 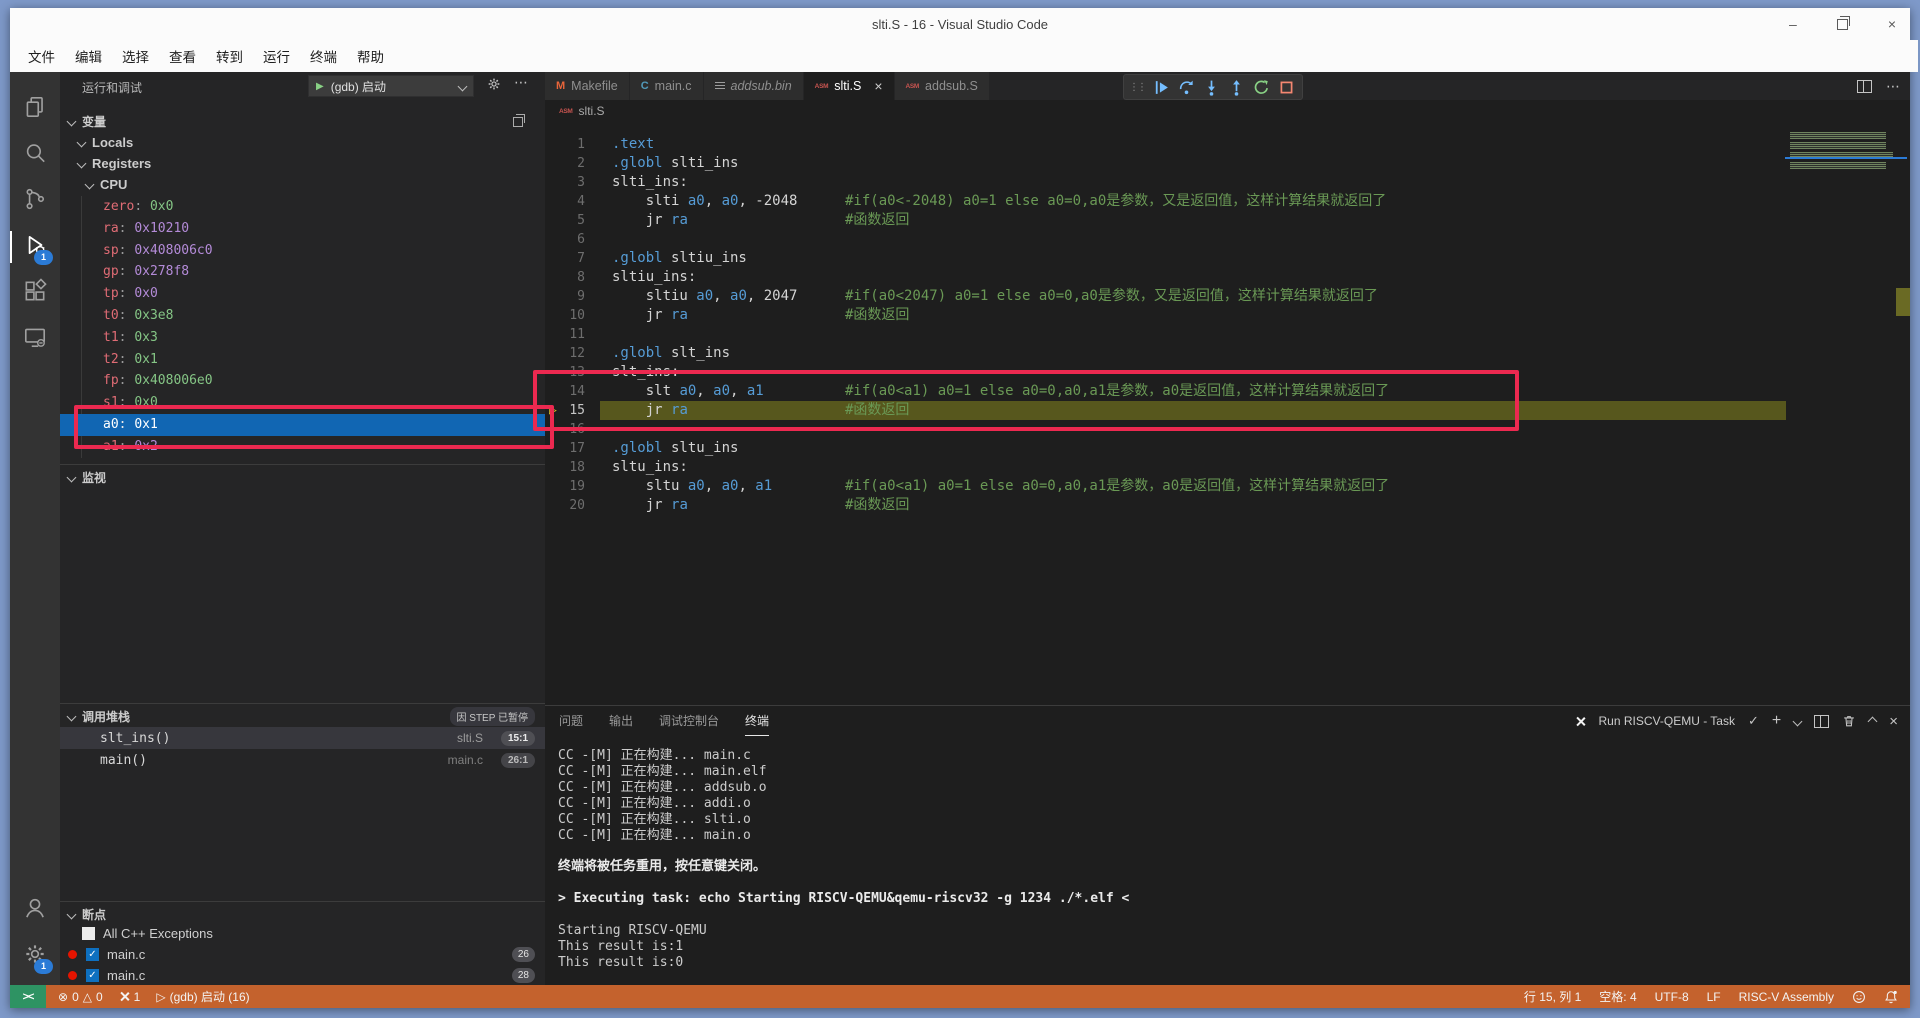 I want to click on locals-group: Locals, so click(x=302, y=142).